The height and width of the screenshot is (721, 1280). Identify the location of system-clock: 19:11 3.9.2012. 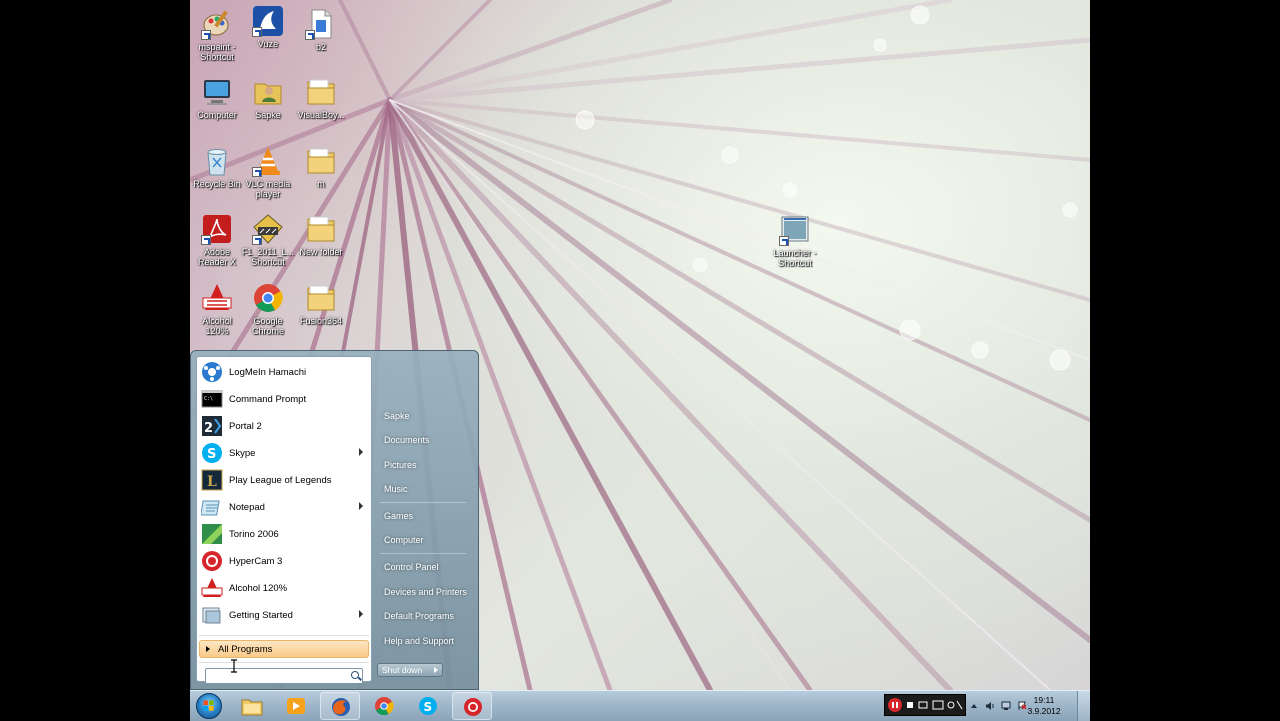
(1044, 706).